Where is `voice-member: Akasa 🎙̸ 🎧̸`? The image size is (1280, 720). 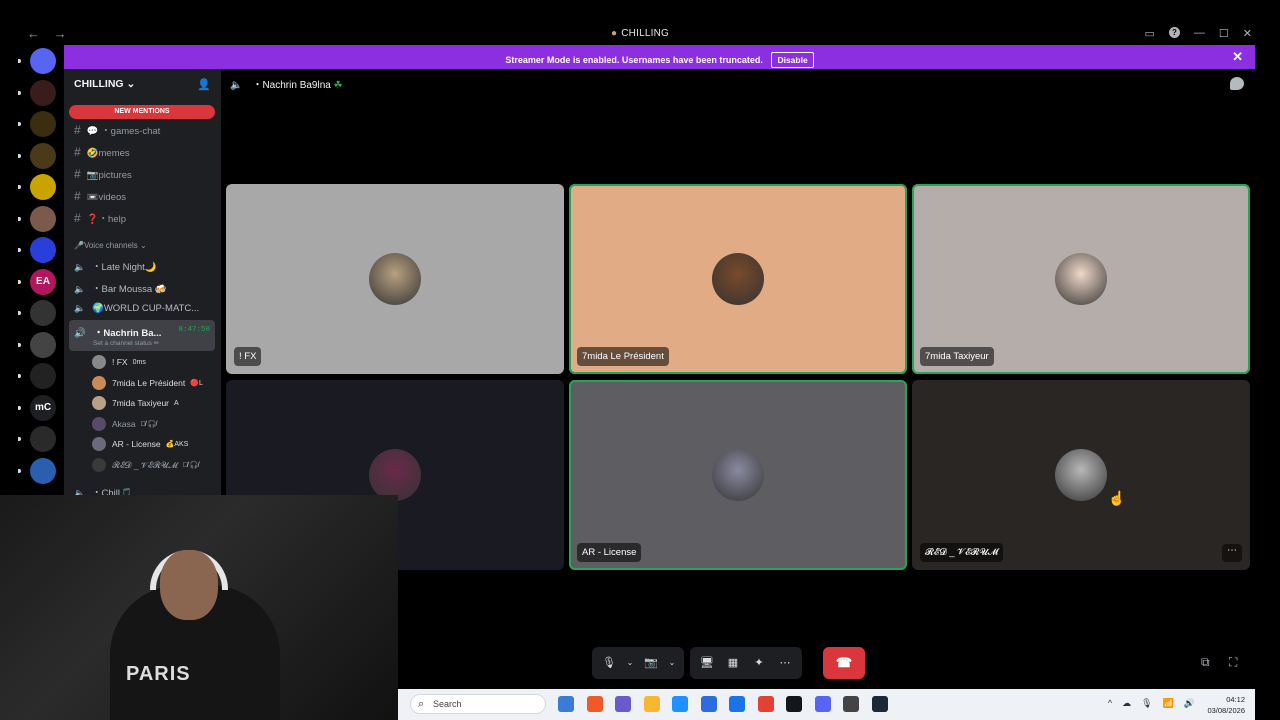
voice-member: Akasa 🎙̸ 🎧̸ is located at coordinates (124, 423).